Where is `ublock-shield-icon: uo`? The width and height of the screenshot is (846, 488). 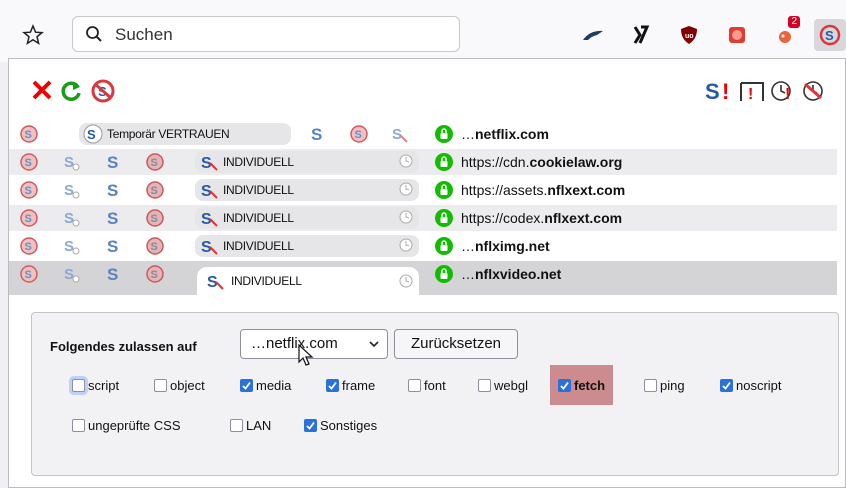
ublock-shield-icon: uo is located at coordinates (689, 35).